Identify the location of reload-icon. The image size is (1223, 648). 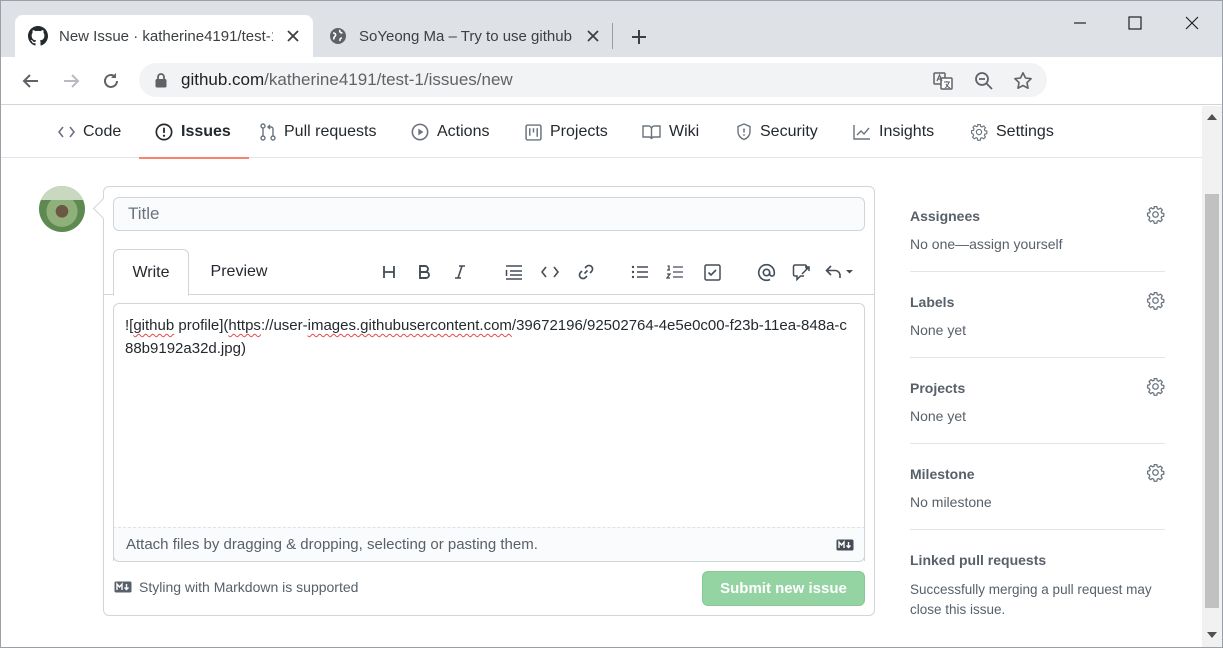
(111, 80).